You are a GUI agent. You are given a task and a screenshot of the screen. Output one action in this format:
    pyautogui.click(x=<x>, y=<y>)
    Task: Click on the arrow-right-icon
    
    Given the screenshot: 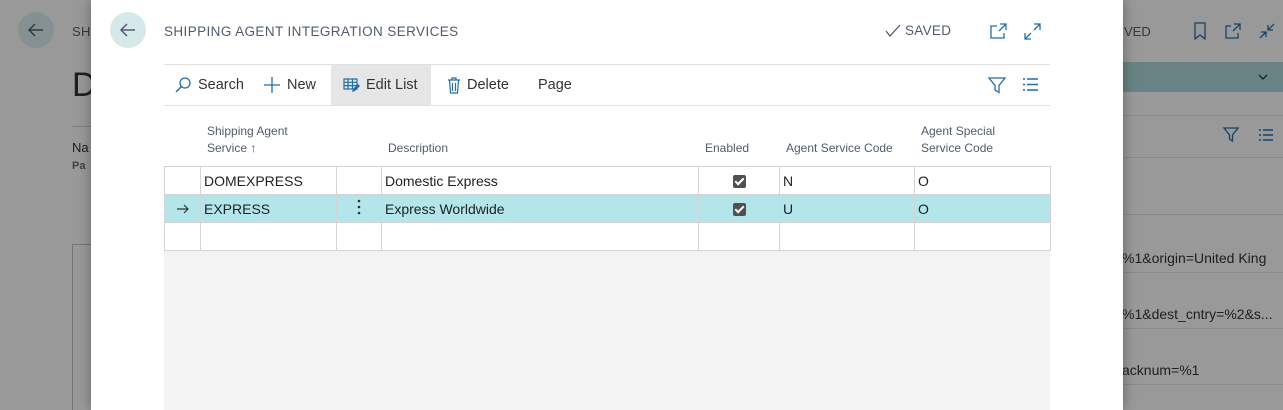 What is the action you would take?
    pyautogui.click(x=182, y=208)
    